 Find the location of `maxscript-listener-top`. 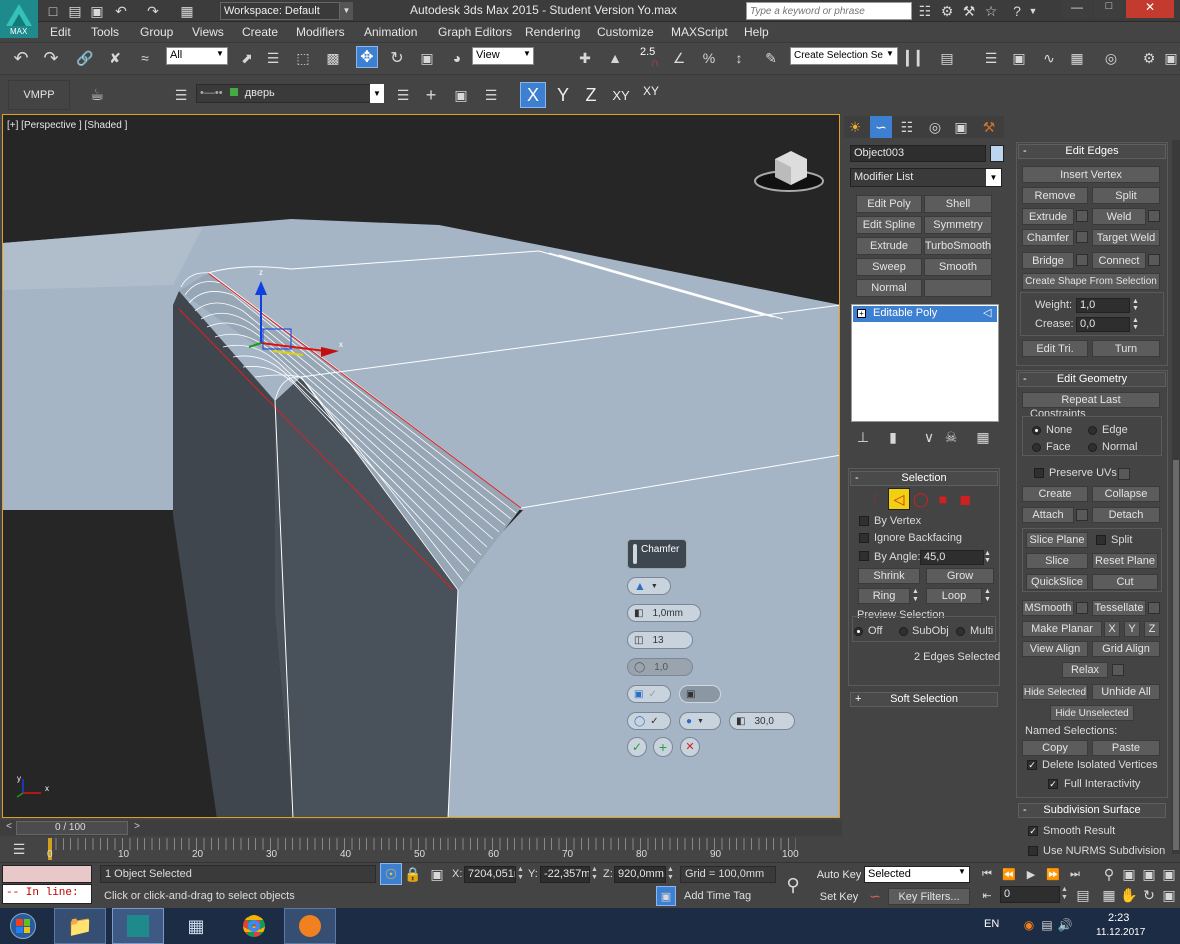

maxscript-listener-top is located at coordinates (47, 874).